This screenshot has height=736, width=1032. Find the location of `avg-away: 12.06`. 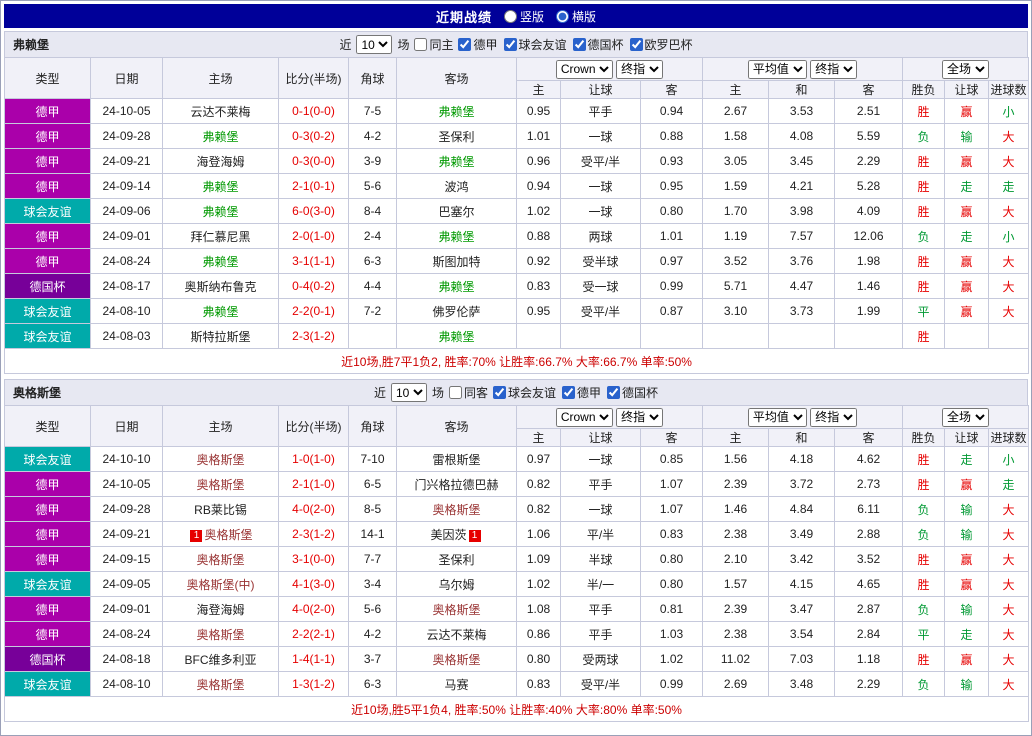

avg-away: 12.06 is located at coordinates (868, 236).